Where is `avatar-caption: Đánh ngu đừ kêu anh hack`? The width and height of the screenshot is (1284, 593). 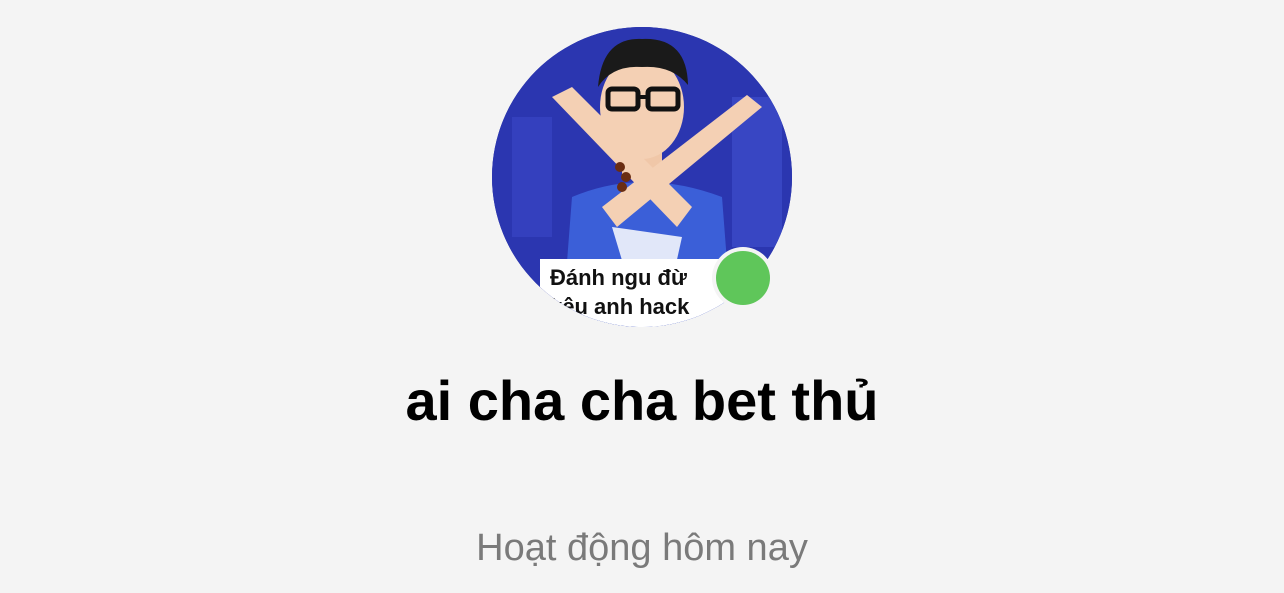 avatar-caption: Đánh ngu đừ kêu anh hack is located at coordinates (635, 293).